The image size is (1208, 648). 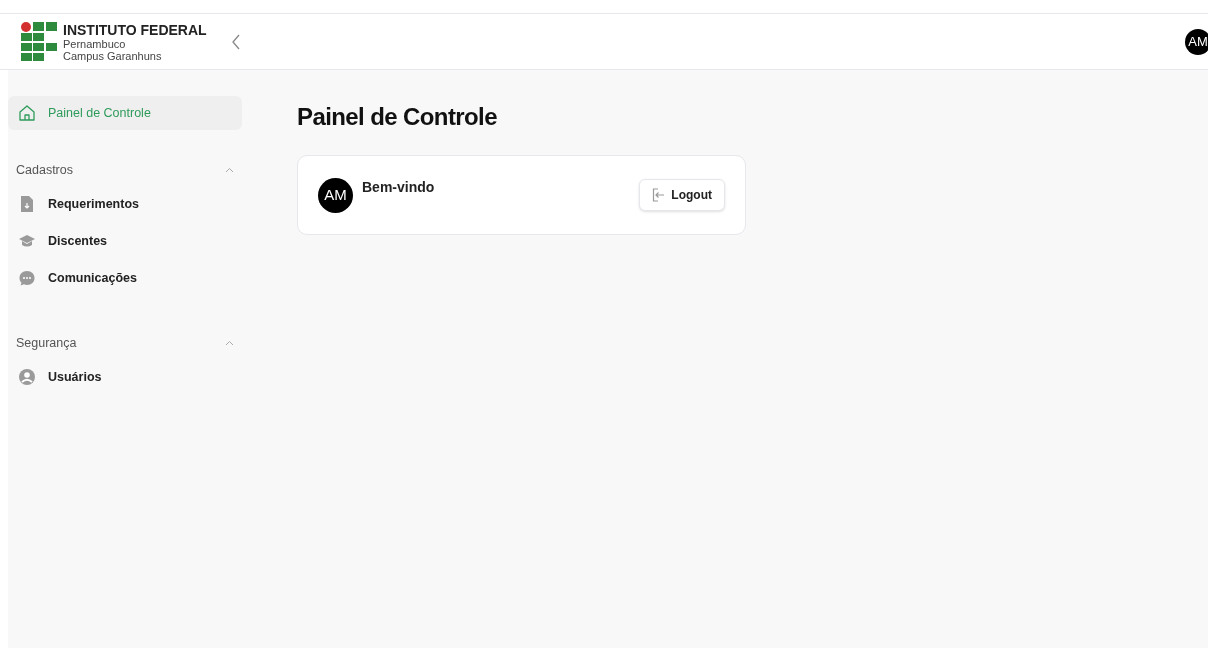 I want to click on section-title: Segurança, so click(x=46, y=343).